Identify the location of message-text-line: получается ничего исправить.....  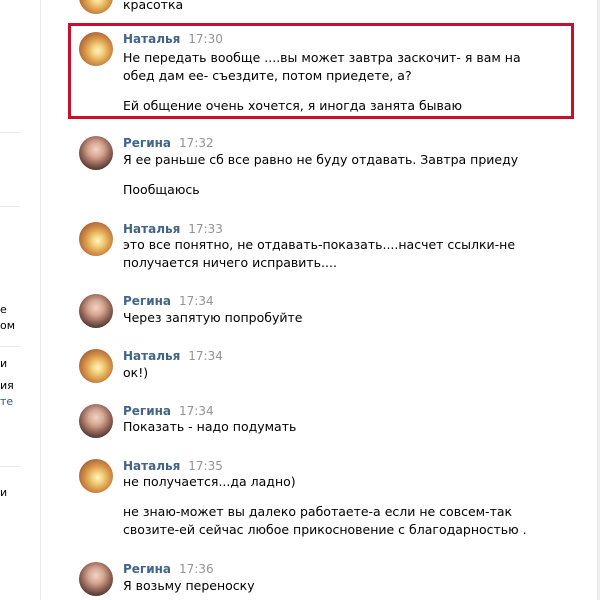
(230, 262).